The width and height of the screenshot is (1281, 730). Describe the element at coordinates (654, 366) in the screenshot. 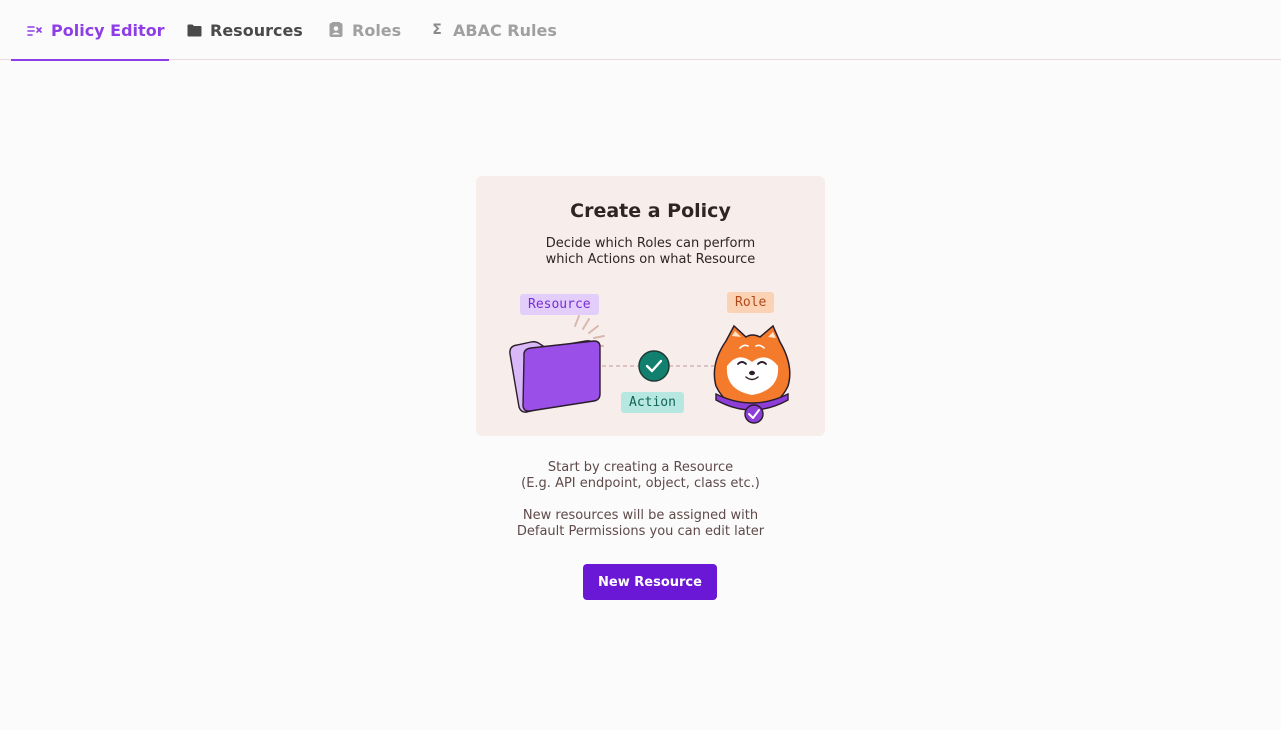

I see `check-circle-icon` at that location.